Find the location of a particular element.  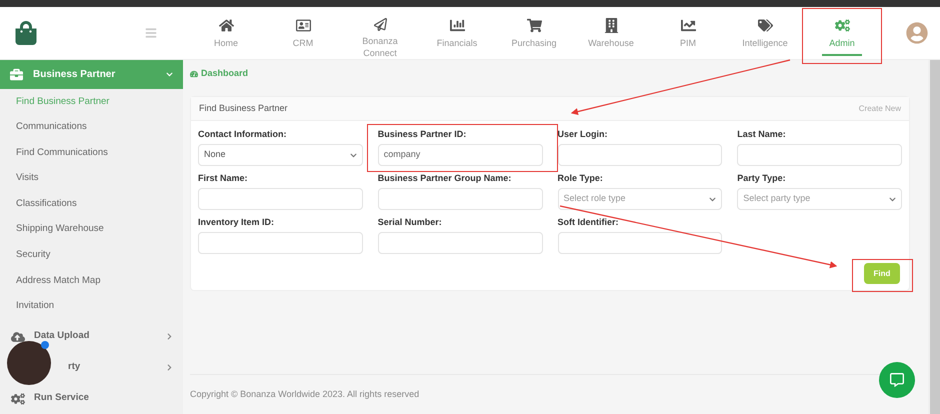

sidebar-item: Communications is located at coordinates (91, 127).